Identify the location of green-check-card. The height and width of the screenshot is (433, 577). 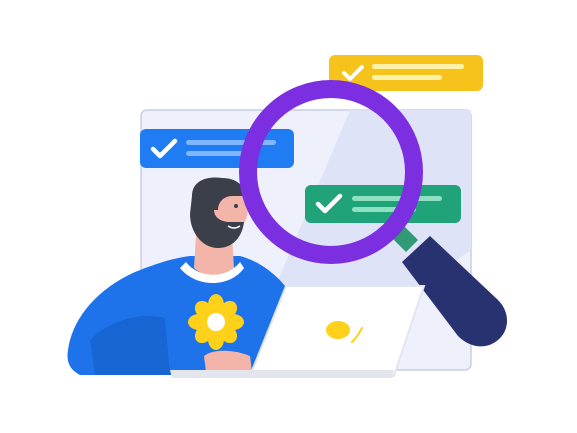
(383, 204).